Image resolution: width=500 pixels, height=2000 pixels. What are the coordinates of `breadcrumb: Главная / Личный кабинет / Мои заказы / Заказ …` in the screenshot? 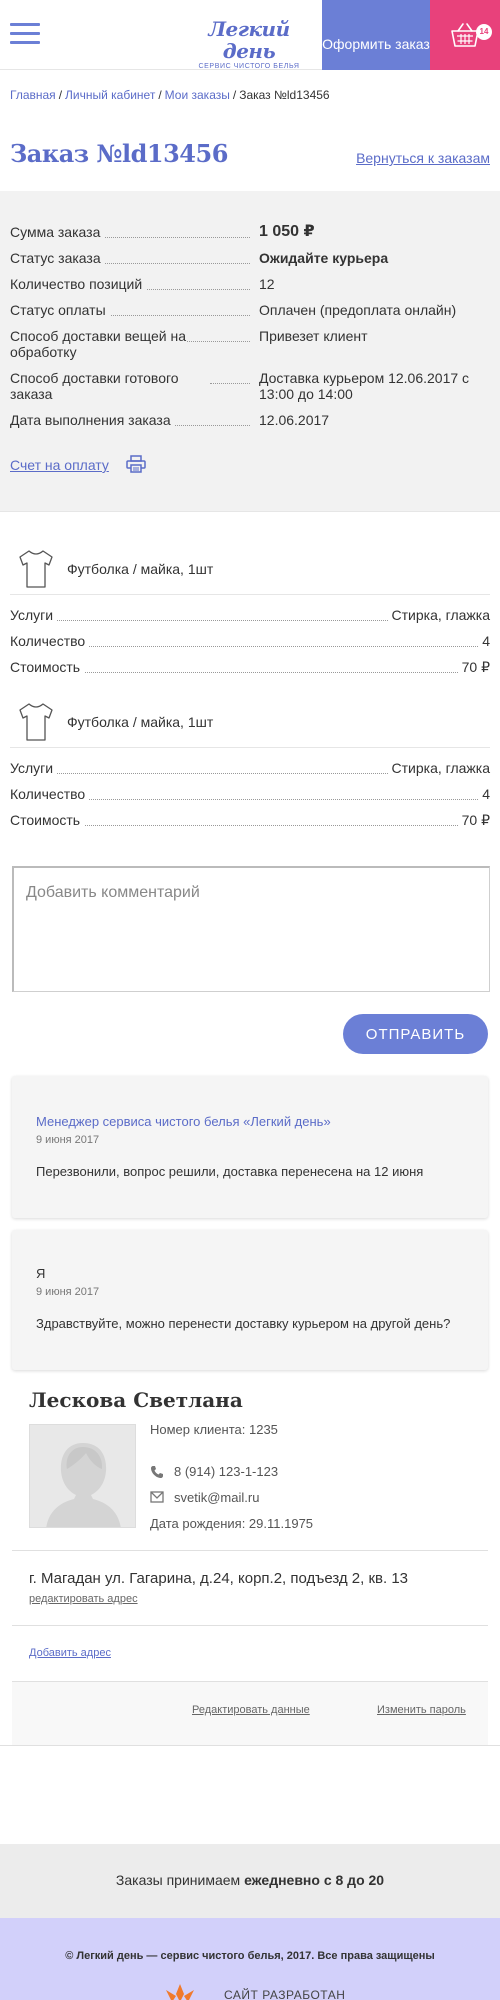 It's located at (170, 95).